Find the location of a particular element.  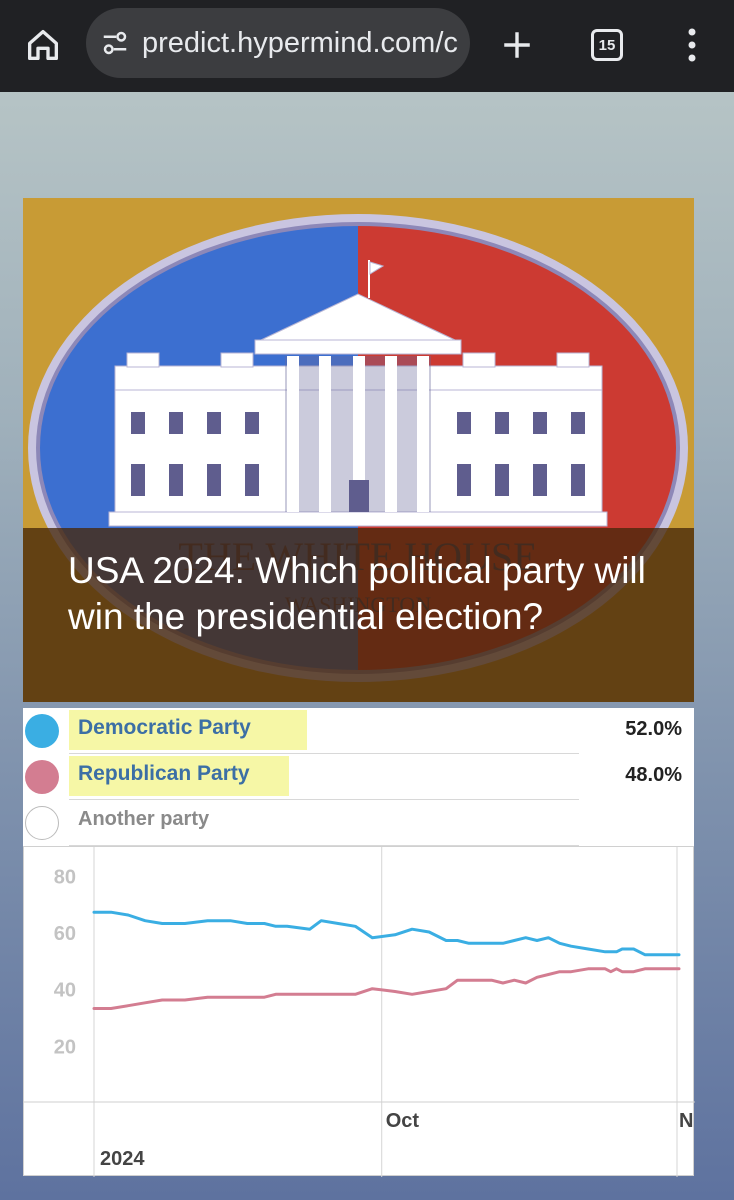

browser-toolbar: predict.hypermind.com/c 15 is located at coordinates (367, 46).